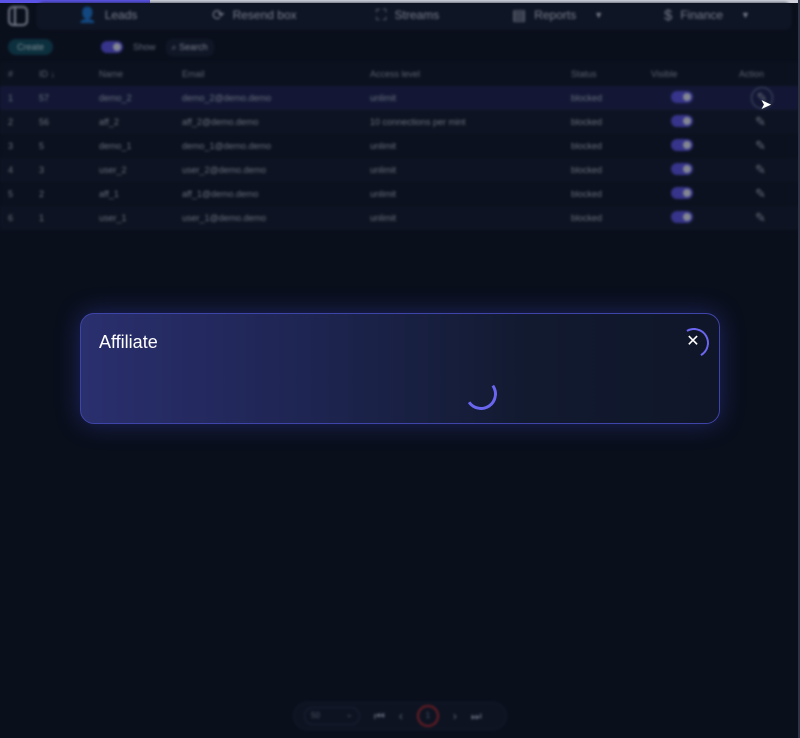 Image resolution: width=800 pixels, height=738 pixels. Describe the element at coordinates (61, 146) in the screenshot. I see `row-id: 5` at that location.